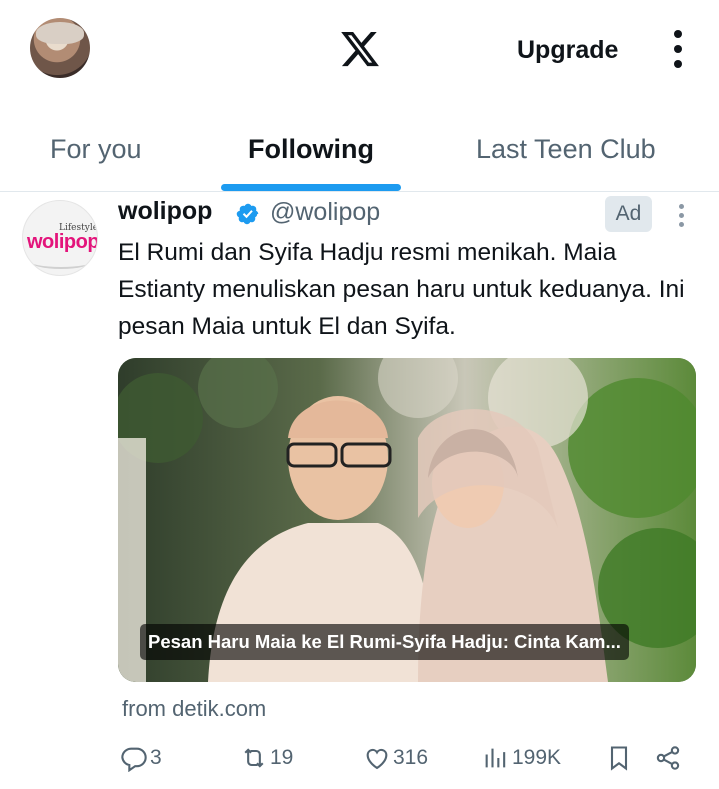 The height and width of the screenshot is (789, 719). What do you see at coordinates (60, 48) in the screenshot?
I see `profile-avatar` at bounding box center [60, 48].